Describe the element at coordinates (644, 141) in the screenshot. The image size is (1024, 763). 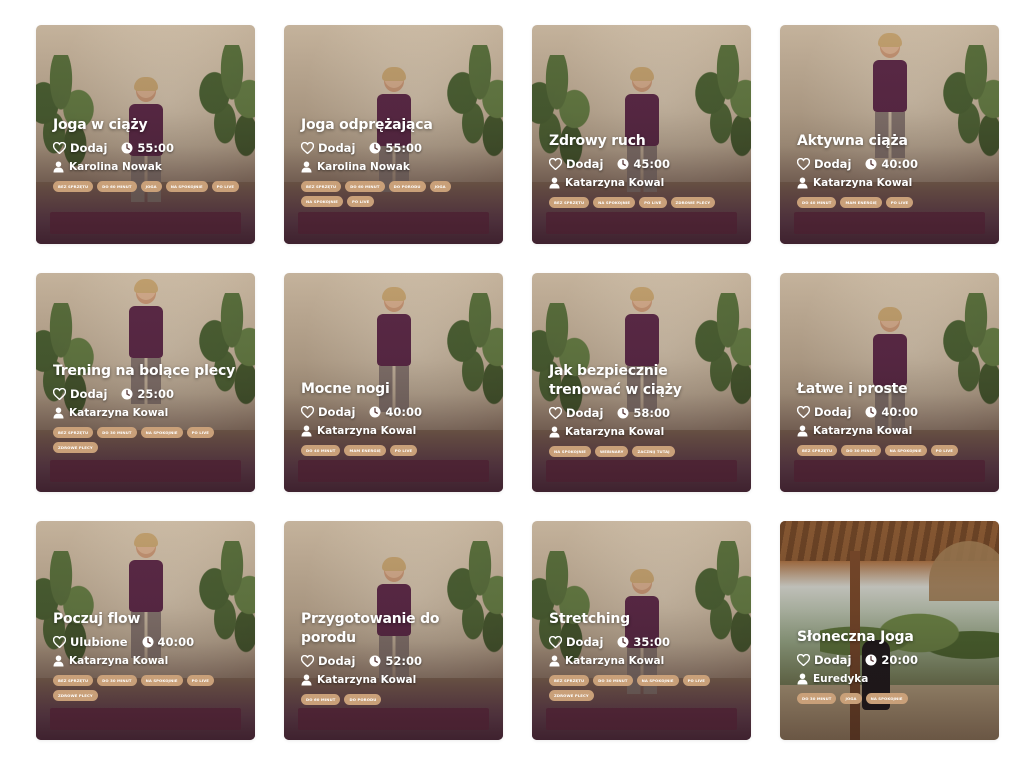
I see `card-title: Zdrowy ruch` at that location.